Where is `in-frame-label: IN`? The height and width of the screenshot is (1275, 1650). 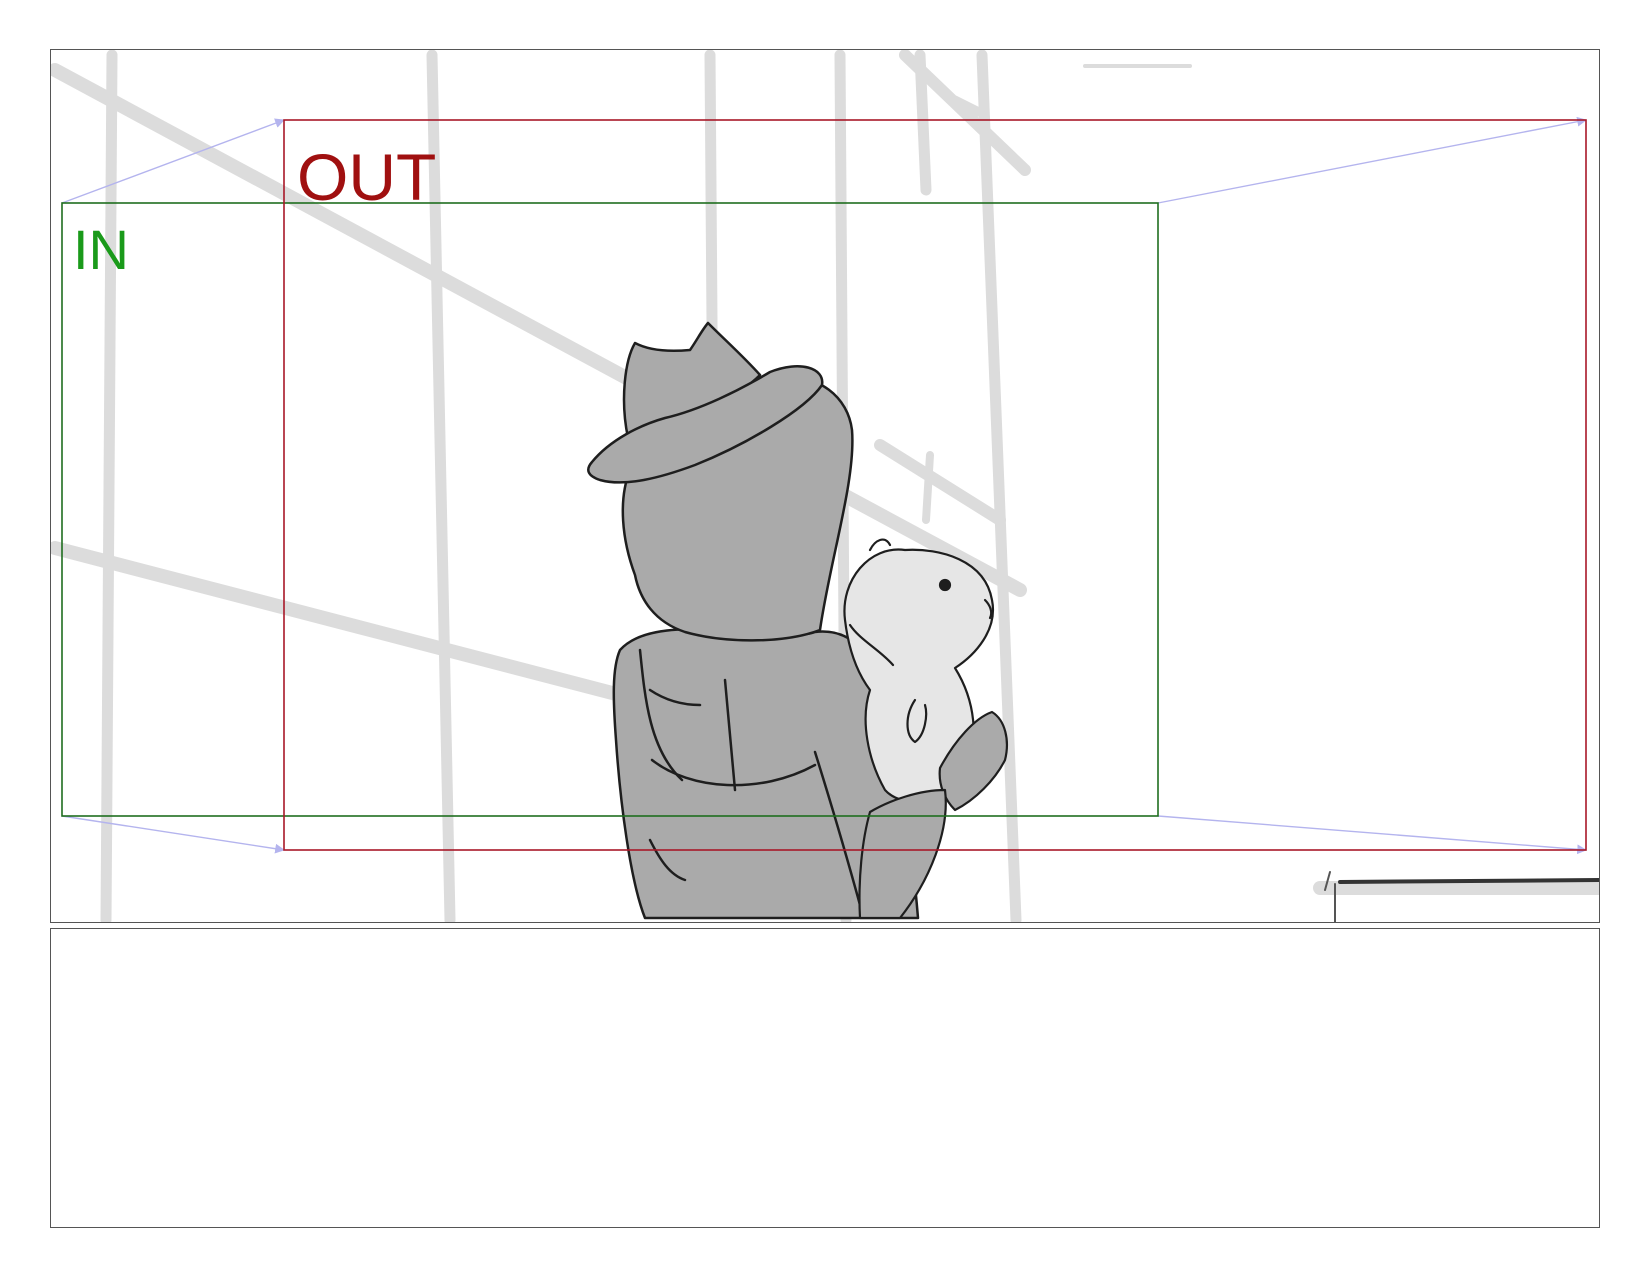 in-frame-label: IN is located at coordinates (101, 249).